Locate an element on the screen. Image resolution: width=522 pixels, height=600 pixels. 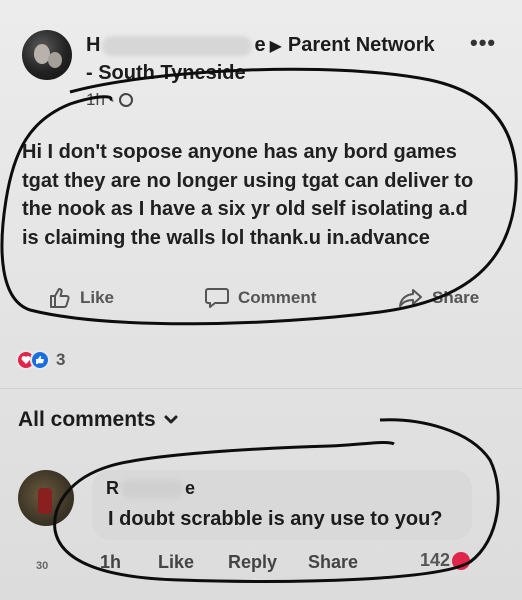
side-number: 30 is located at coordinates (42, 566).